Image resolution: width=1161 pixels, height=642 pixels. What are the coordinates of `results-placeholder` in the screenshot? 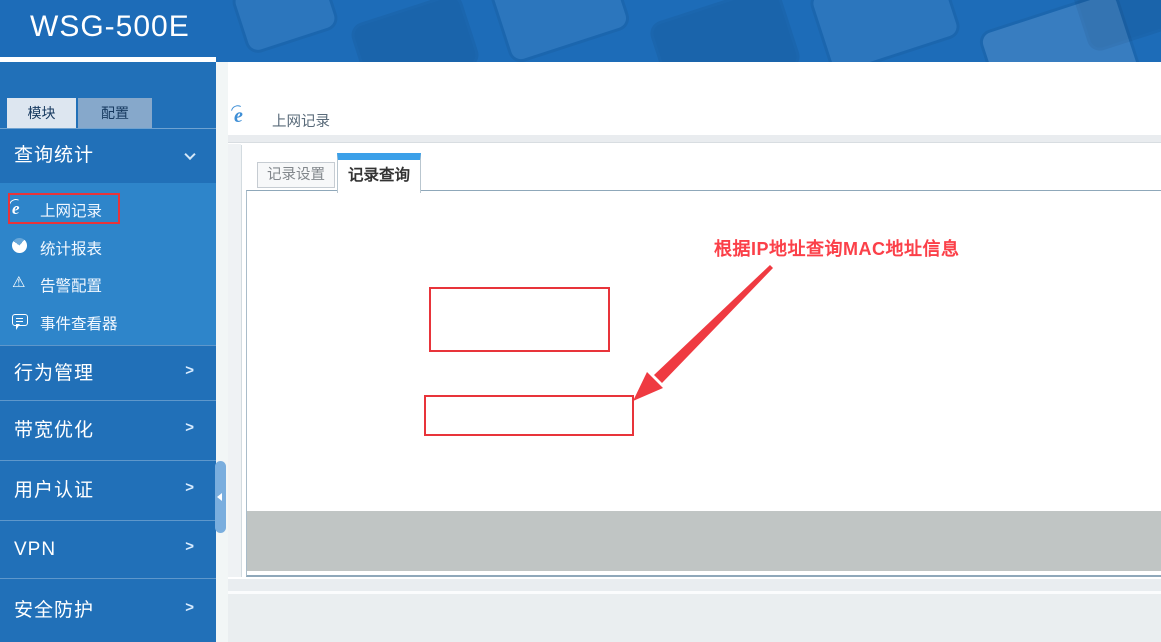 It's located at (704, 541).